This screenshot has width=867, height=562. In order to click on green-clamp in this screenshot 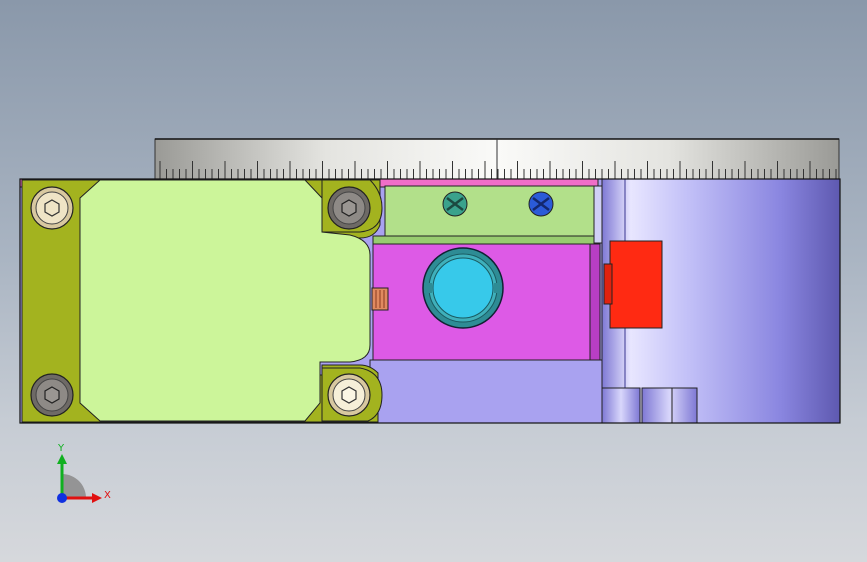, I will do `click(487, 215)`.